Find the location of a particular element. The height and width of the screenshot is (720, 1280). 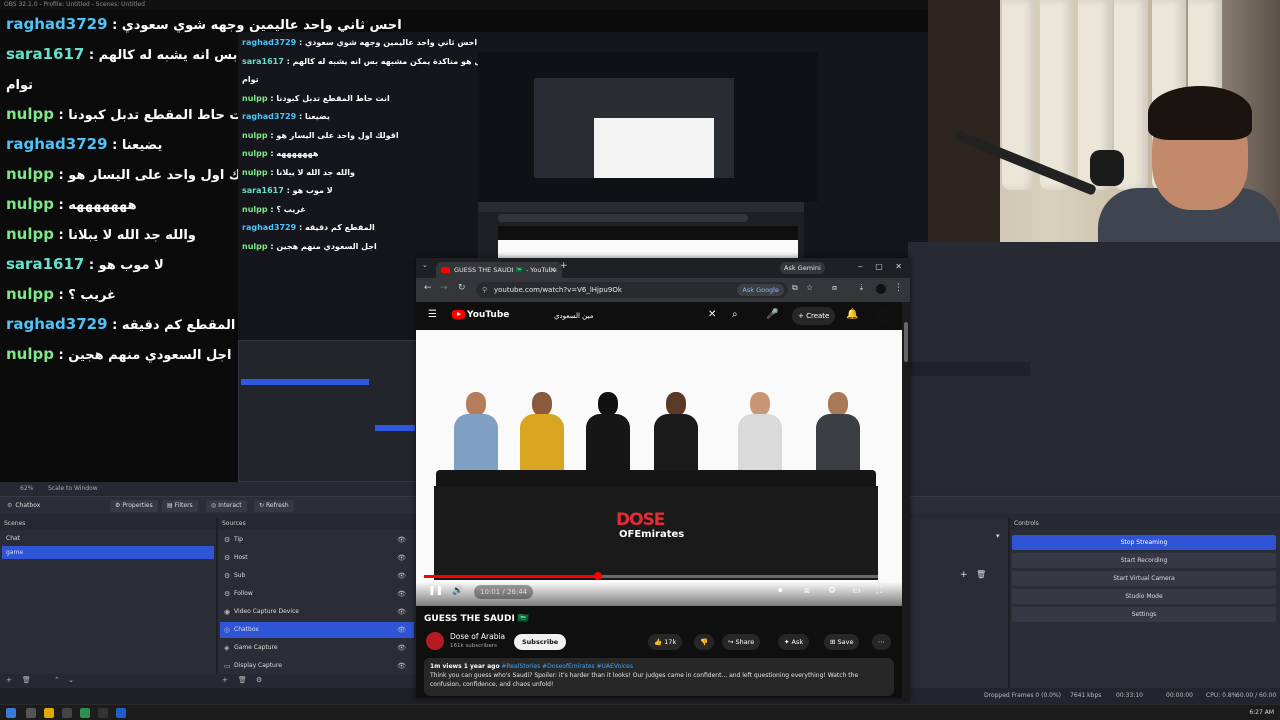

progress-knob is located at coordinates (597, 576).